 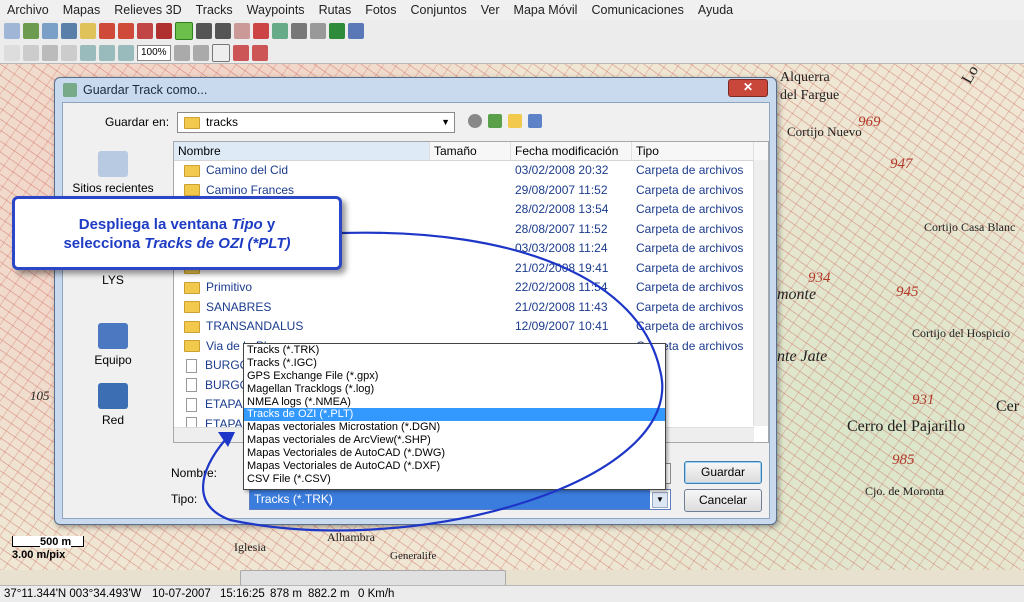 I want to click on callout-line-2: selecciona Tracks de OZI (*PLT), so click(x=177, y=243).